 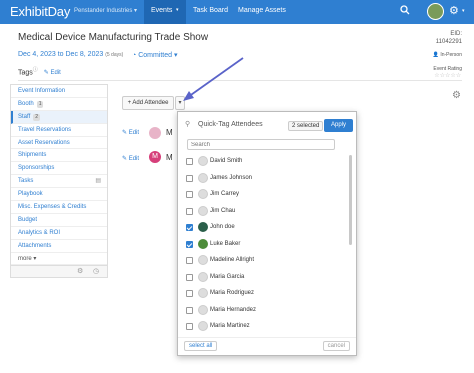 I want to click on sidebar-item-label: more ▾, so click(x=27, y=258).